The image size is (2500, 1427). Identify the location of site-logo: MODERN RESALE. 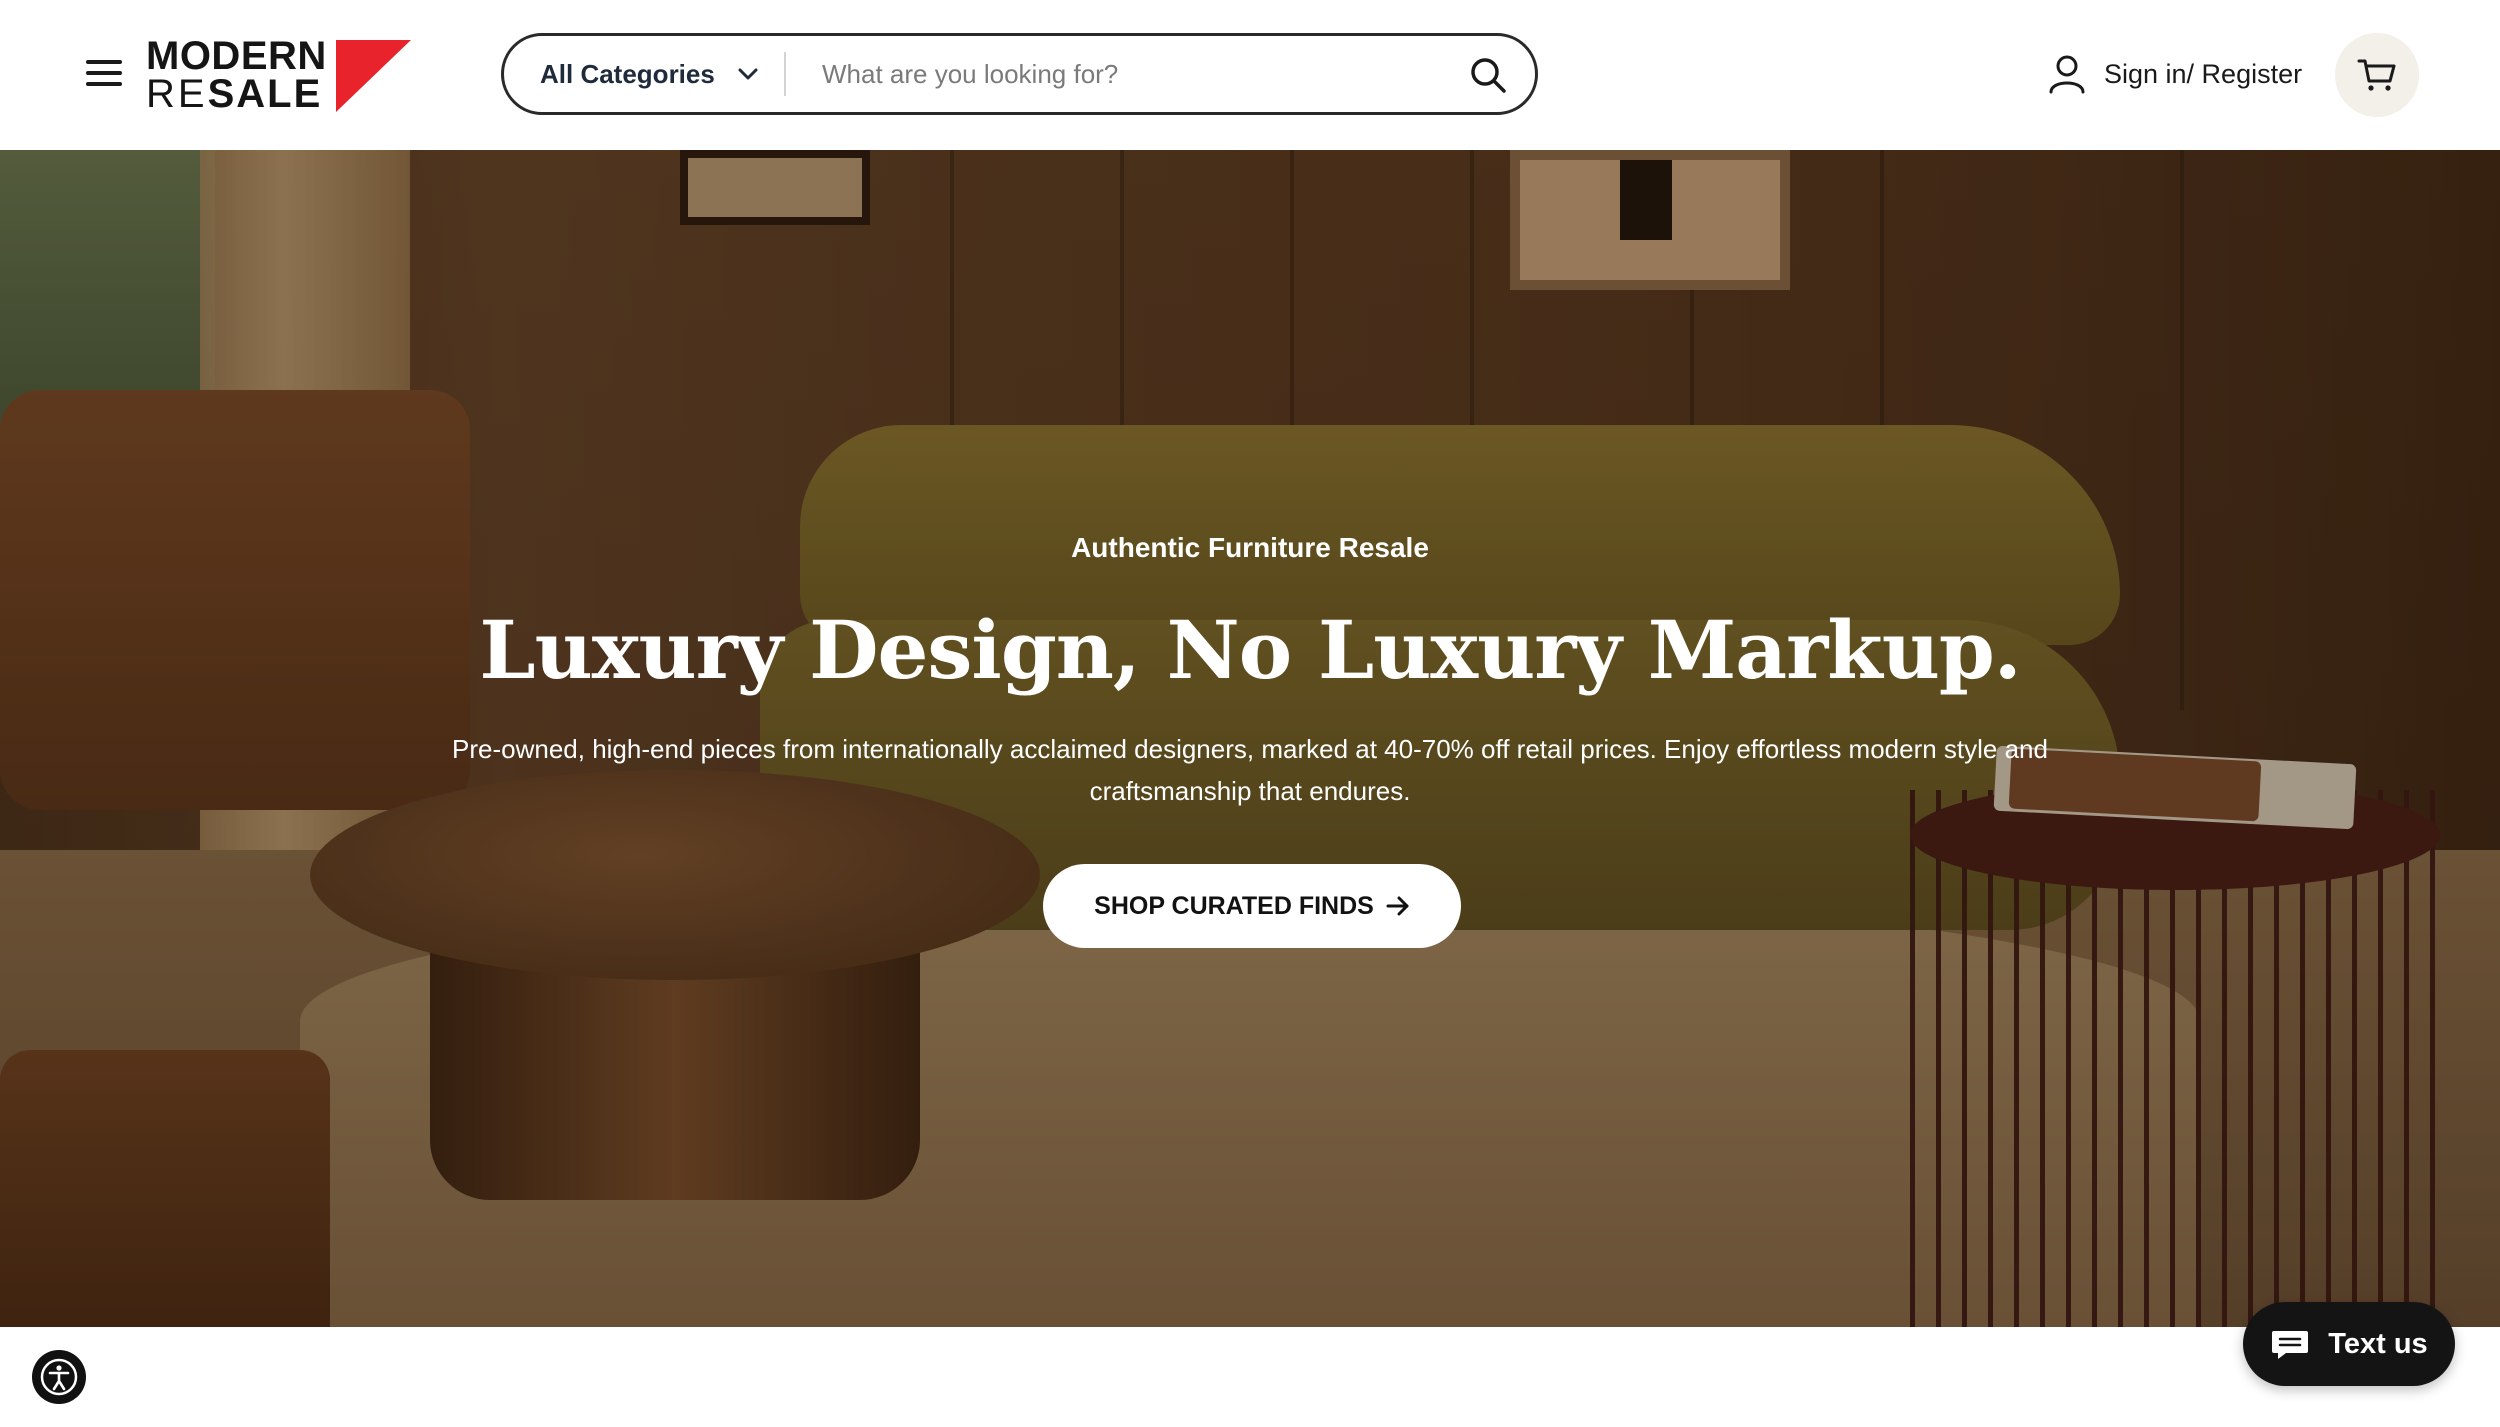
(278, 76).